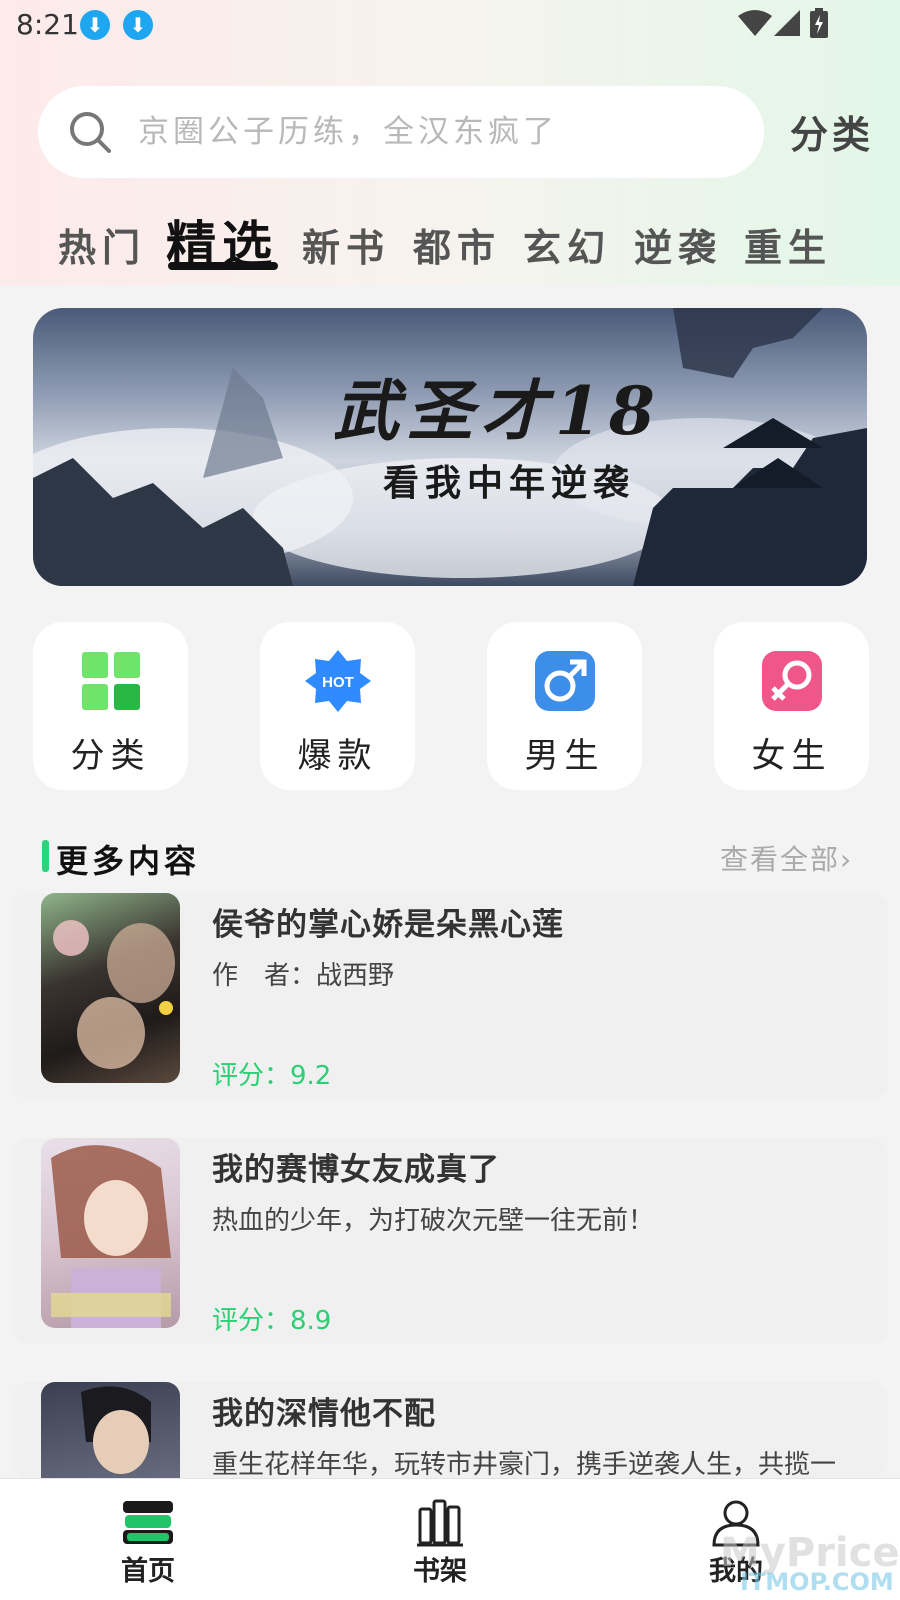 Image resolution: width=900 pixels, height=1600 pixels. Describe the element at coordinates (792, 681) in the screenshot. I see `female-icon` at that location.